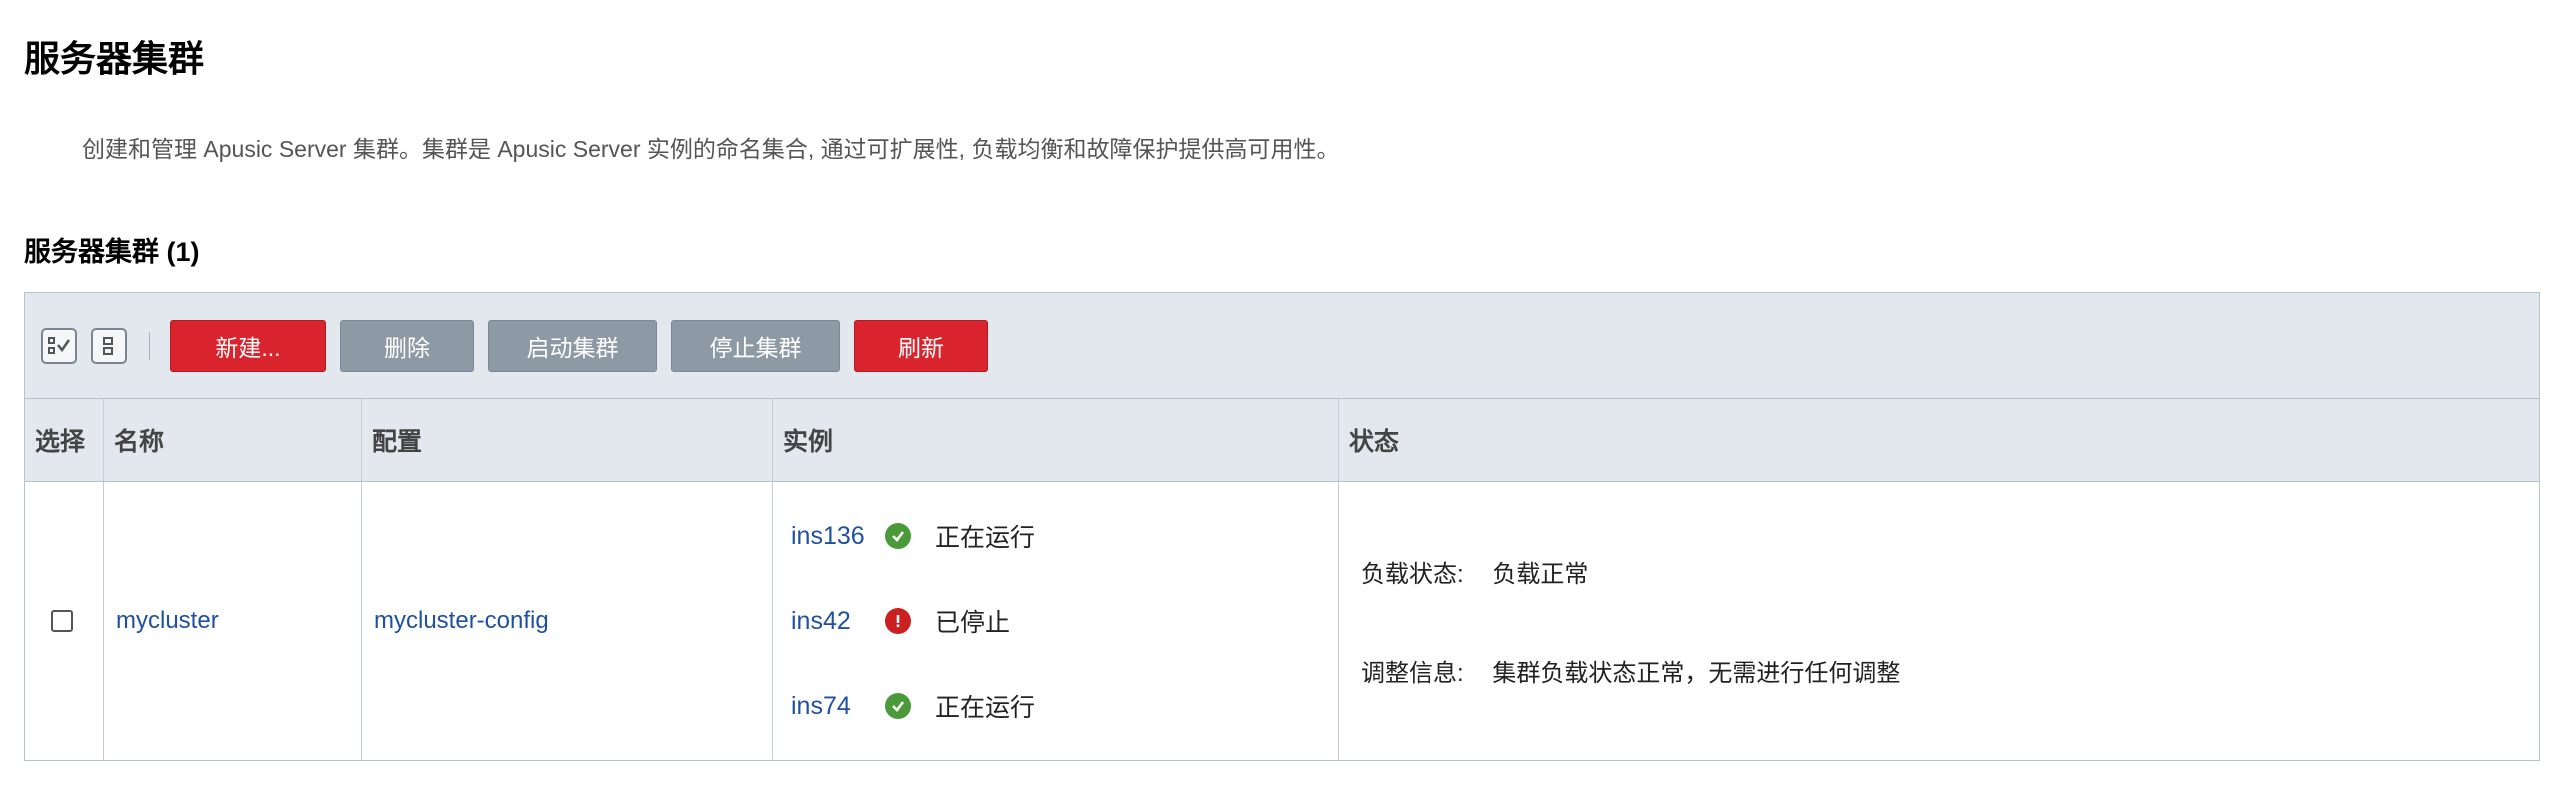 The width and height of the screenshot is (2560, 787). I want to click on row-checkbox, so click(62, 621).